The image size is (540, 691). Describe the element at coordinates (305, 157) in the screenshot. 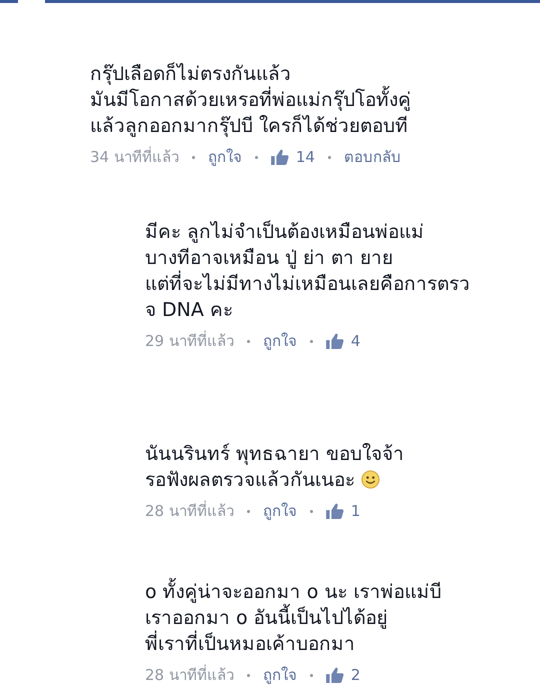

I see `like-count: 14` at that location.